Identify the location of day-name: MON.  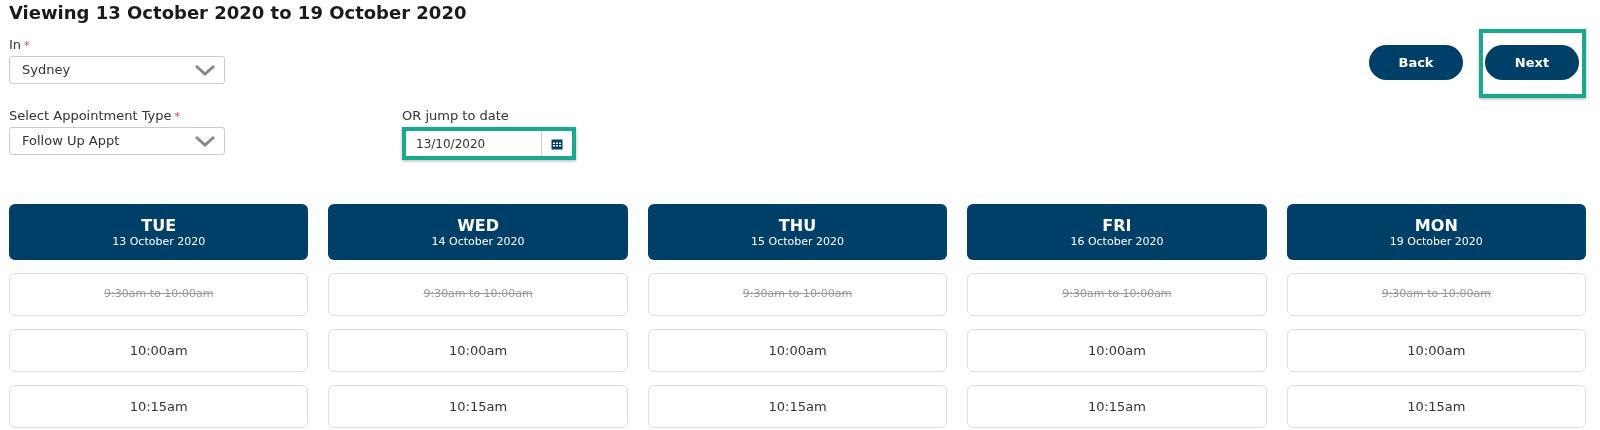
(1436, 225).